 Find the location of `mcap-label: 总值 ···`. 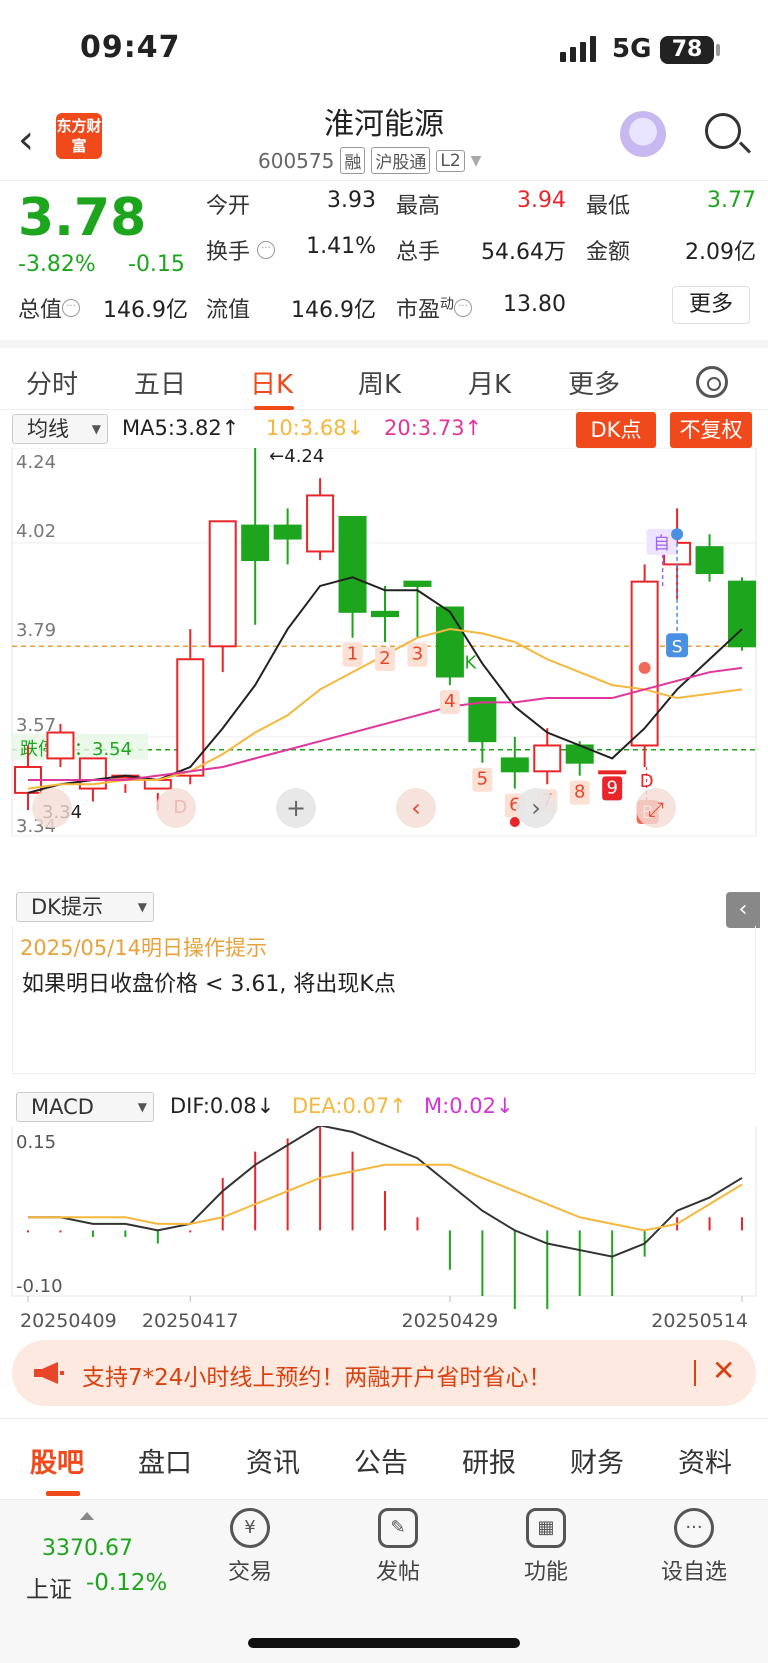

mcap-label: 总值 ··· is located at coordinates (49, 308).